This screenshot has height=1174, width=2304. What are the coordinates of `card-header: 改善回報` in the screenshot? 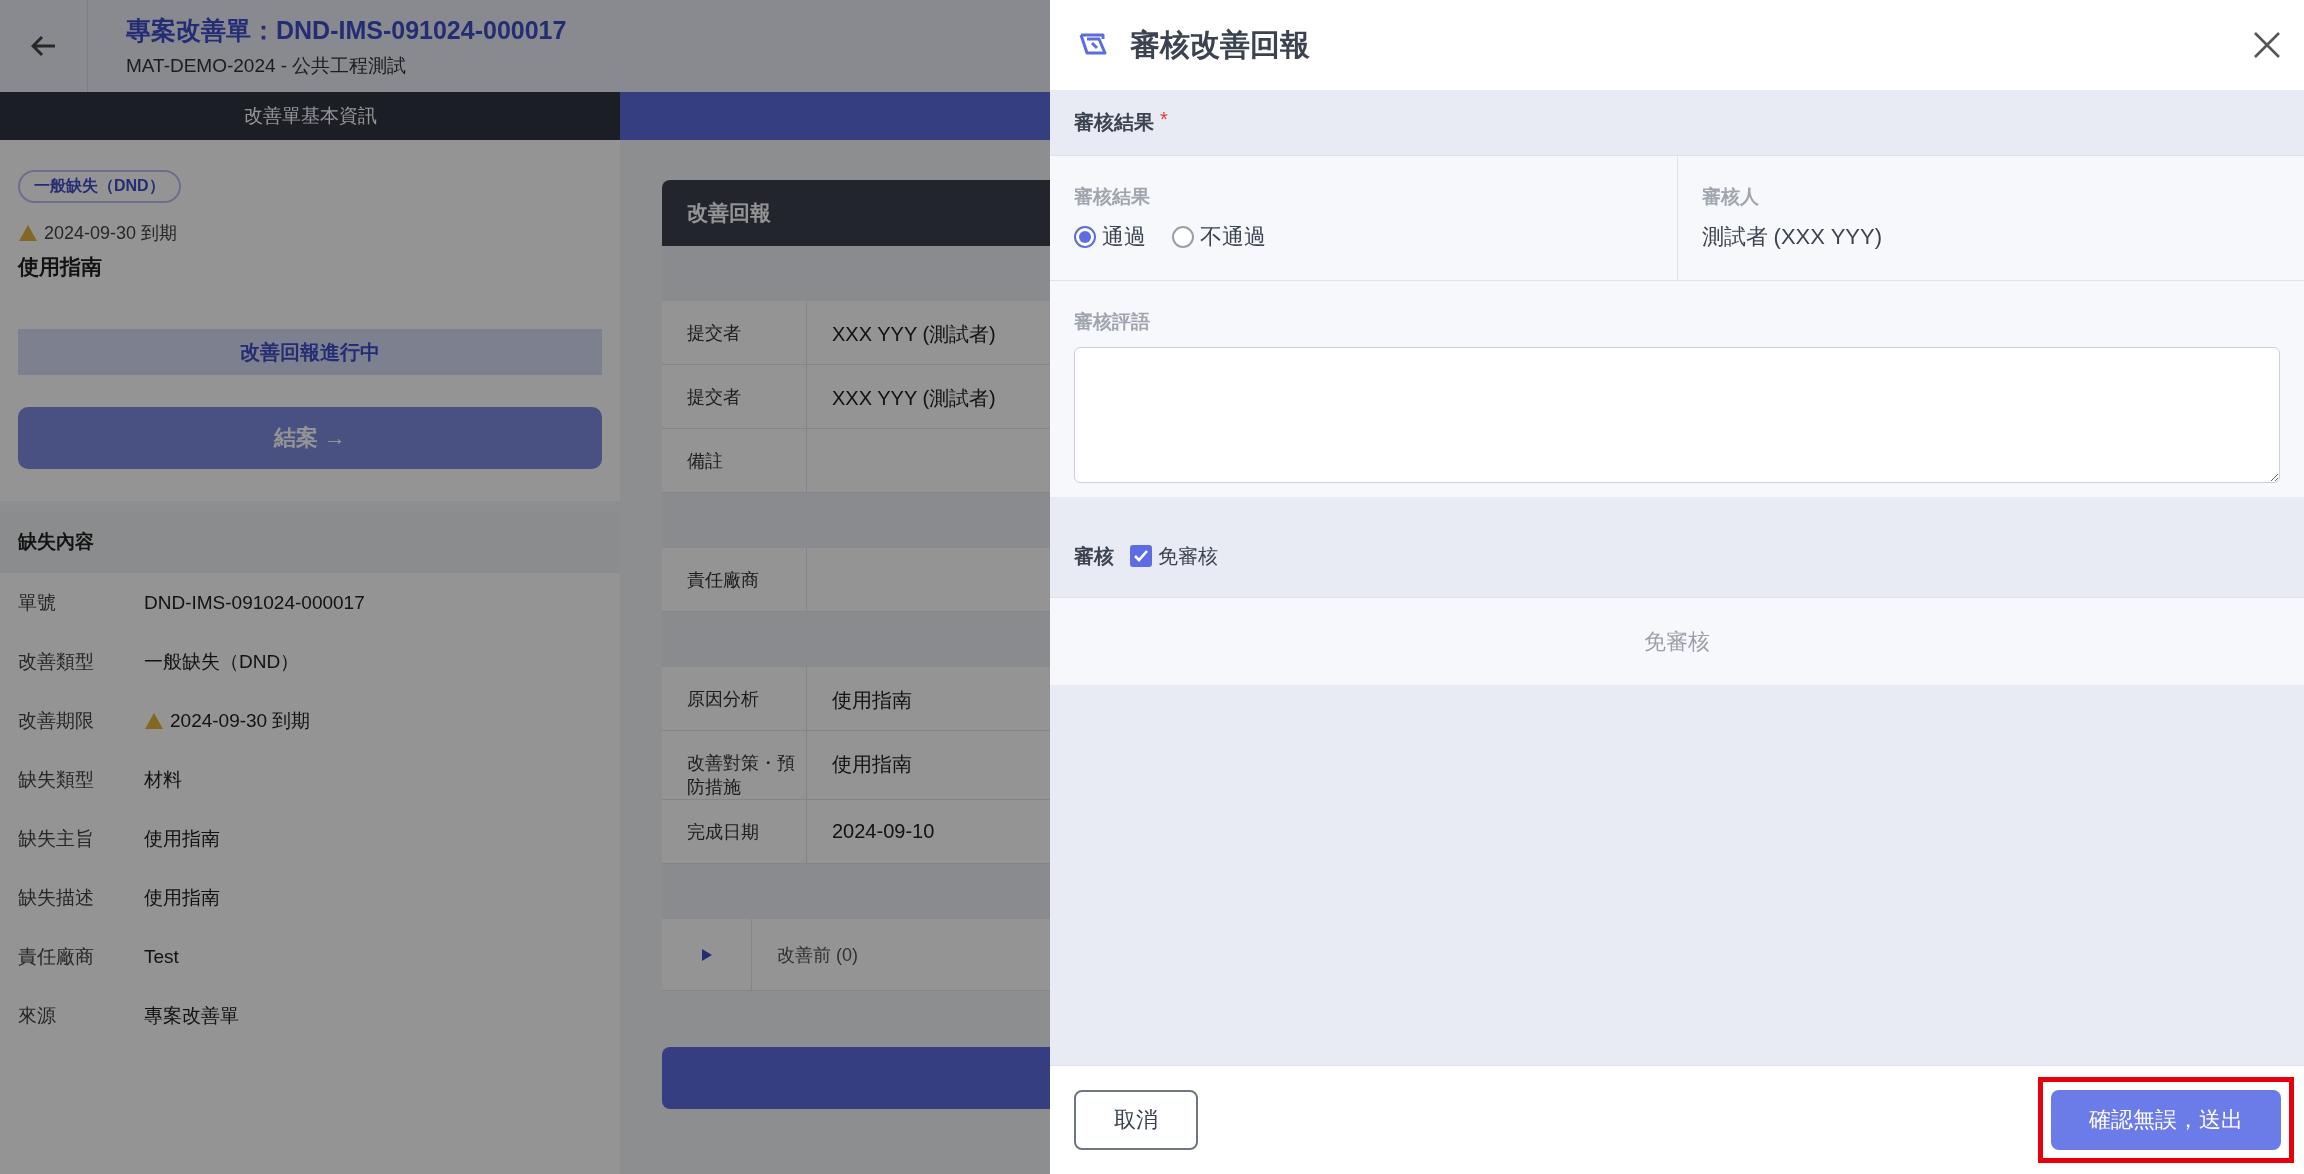 It's located at (856, 213).